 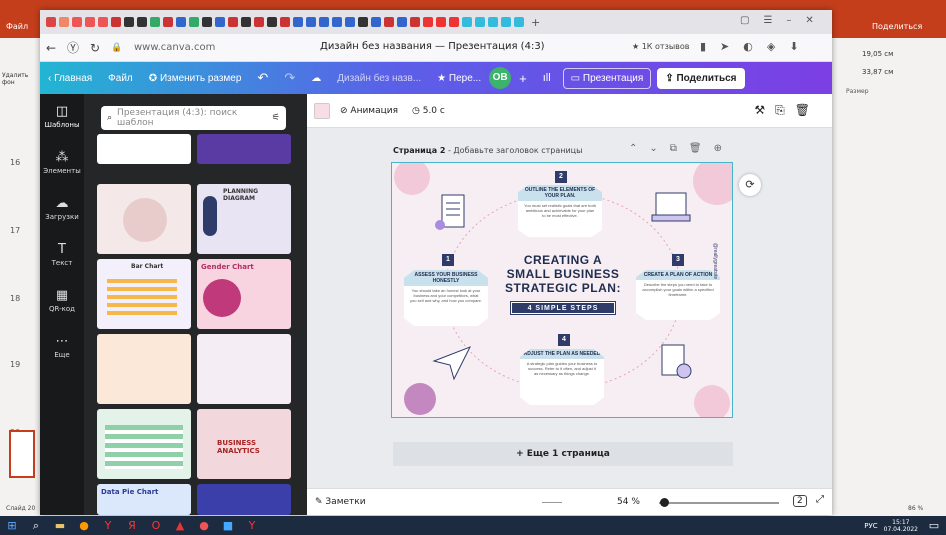 I want to click on background-color-swatch, so click(x=322, y=110).